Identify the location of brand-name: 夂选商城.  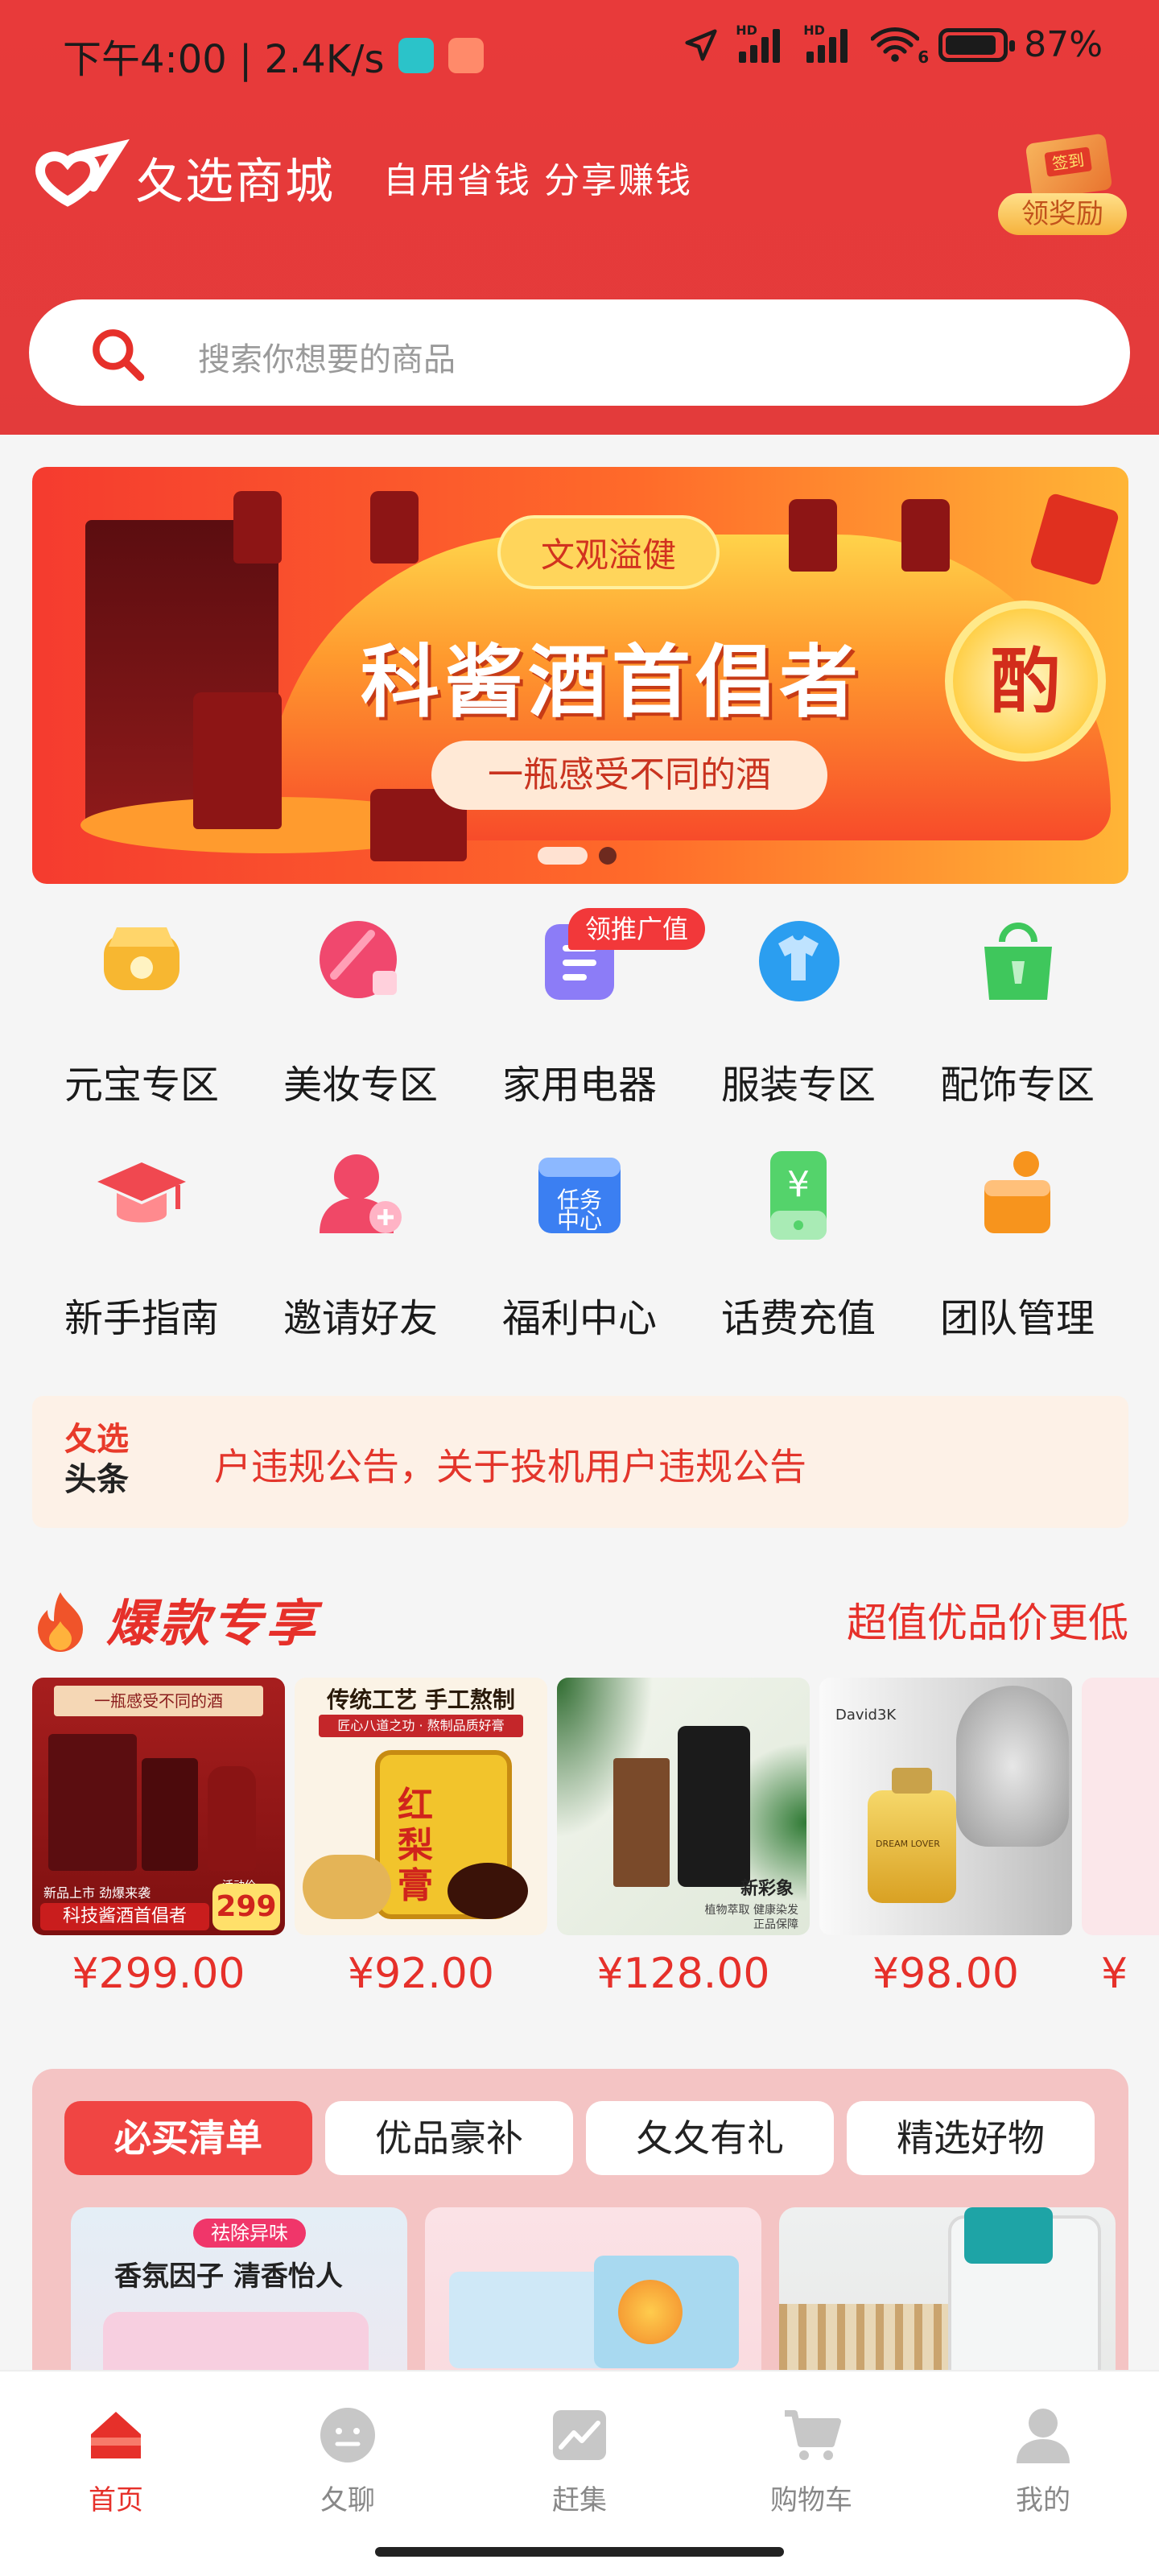
(235, 181).